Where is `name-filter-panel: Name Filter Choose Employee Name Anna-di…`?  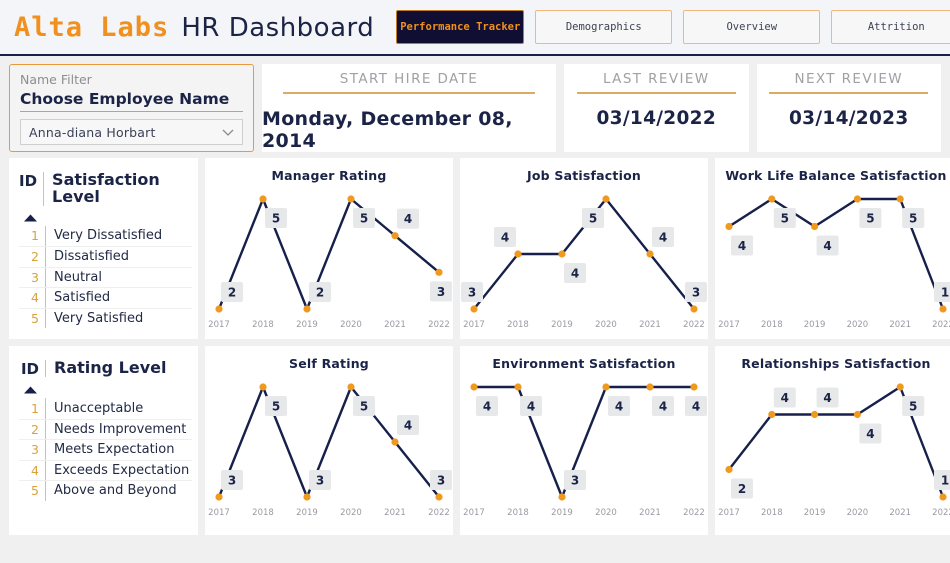
name-filter-panel: Name Filter Choose Employee Name Anna-di… is located at coordinates (131, 108).